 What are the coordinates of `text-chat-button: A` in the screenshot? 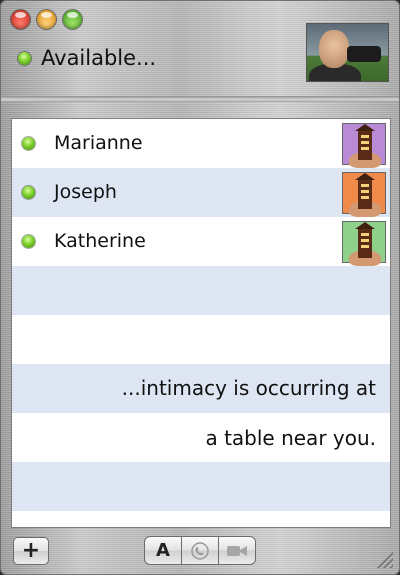 It's located at (163, 550).